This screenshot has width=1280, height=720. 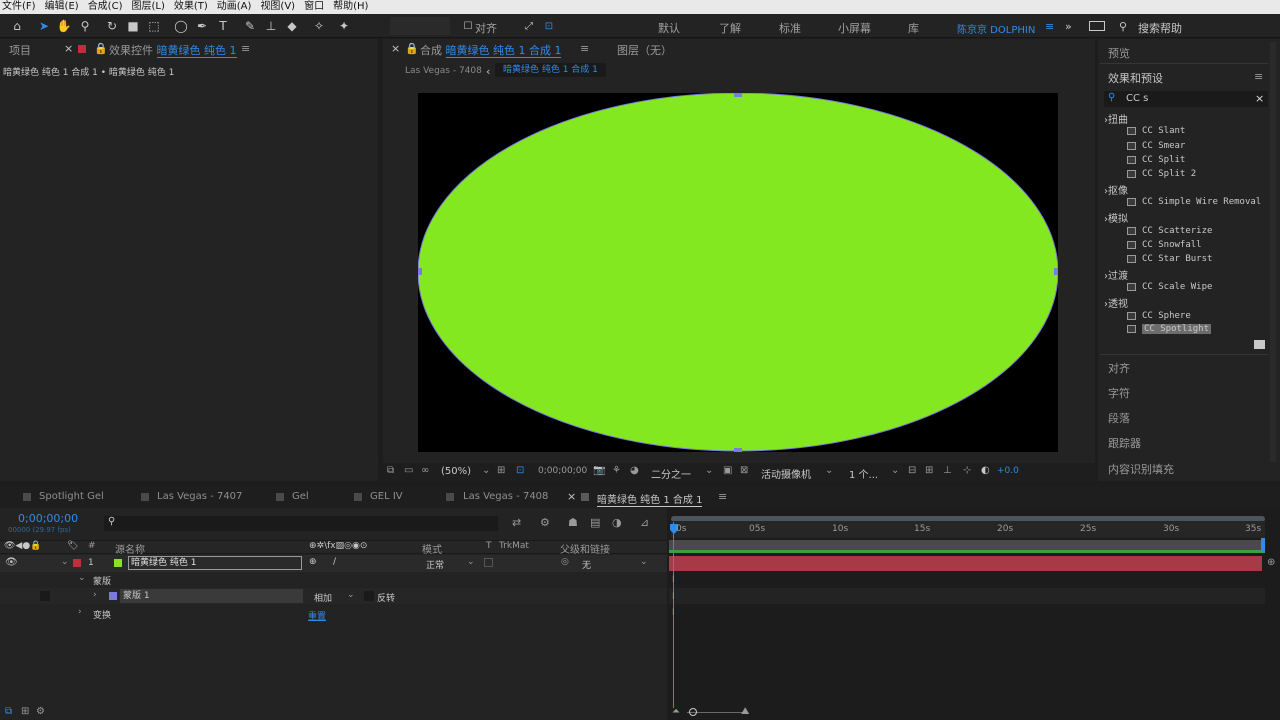 What do you see at coordinates (529, 26) in the screenshot?
I see `snap-expand-icon: ⤢` at bounding box center [529, 26].